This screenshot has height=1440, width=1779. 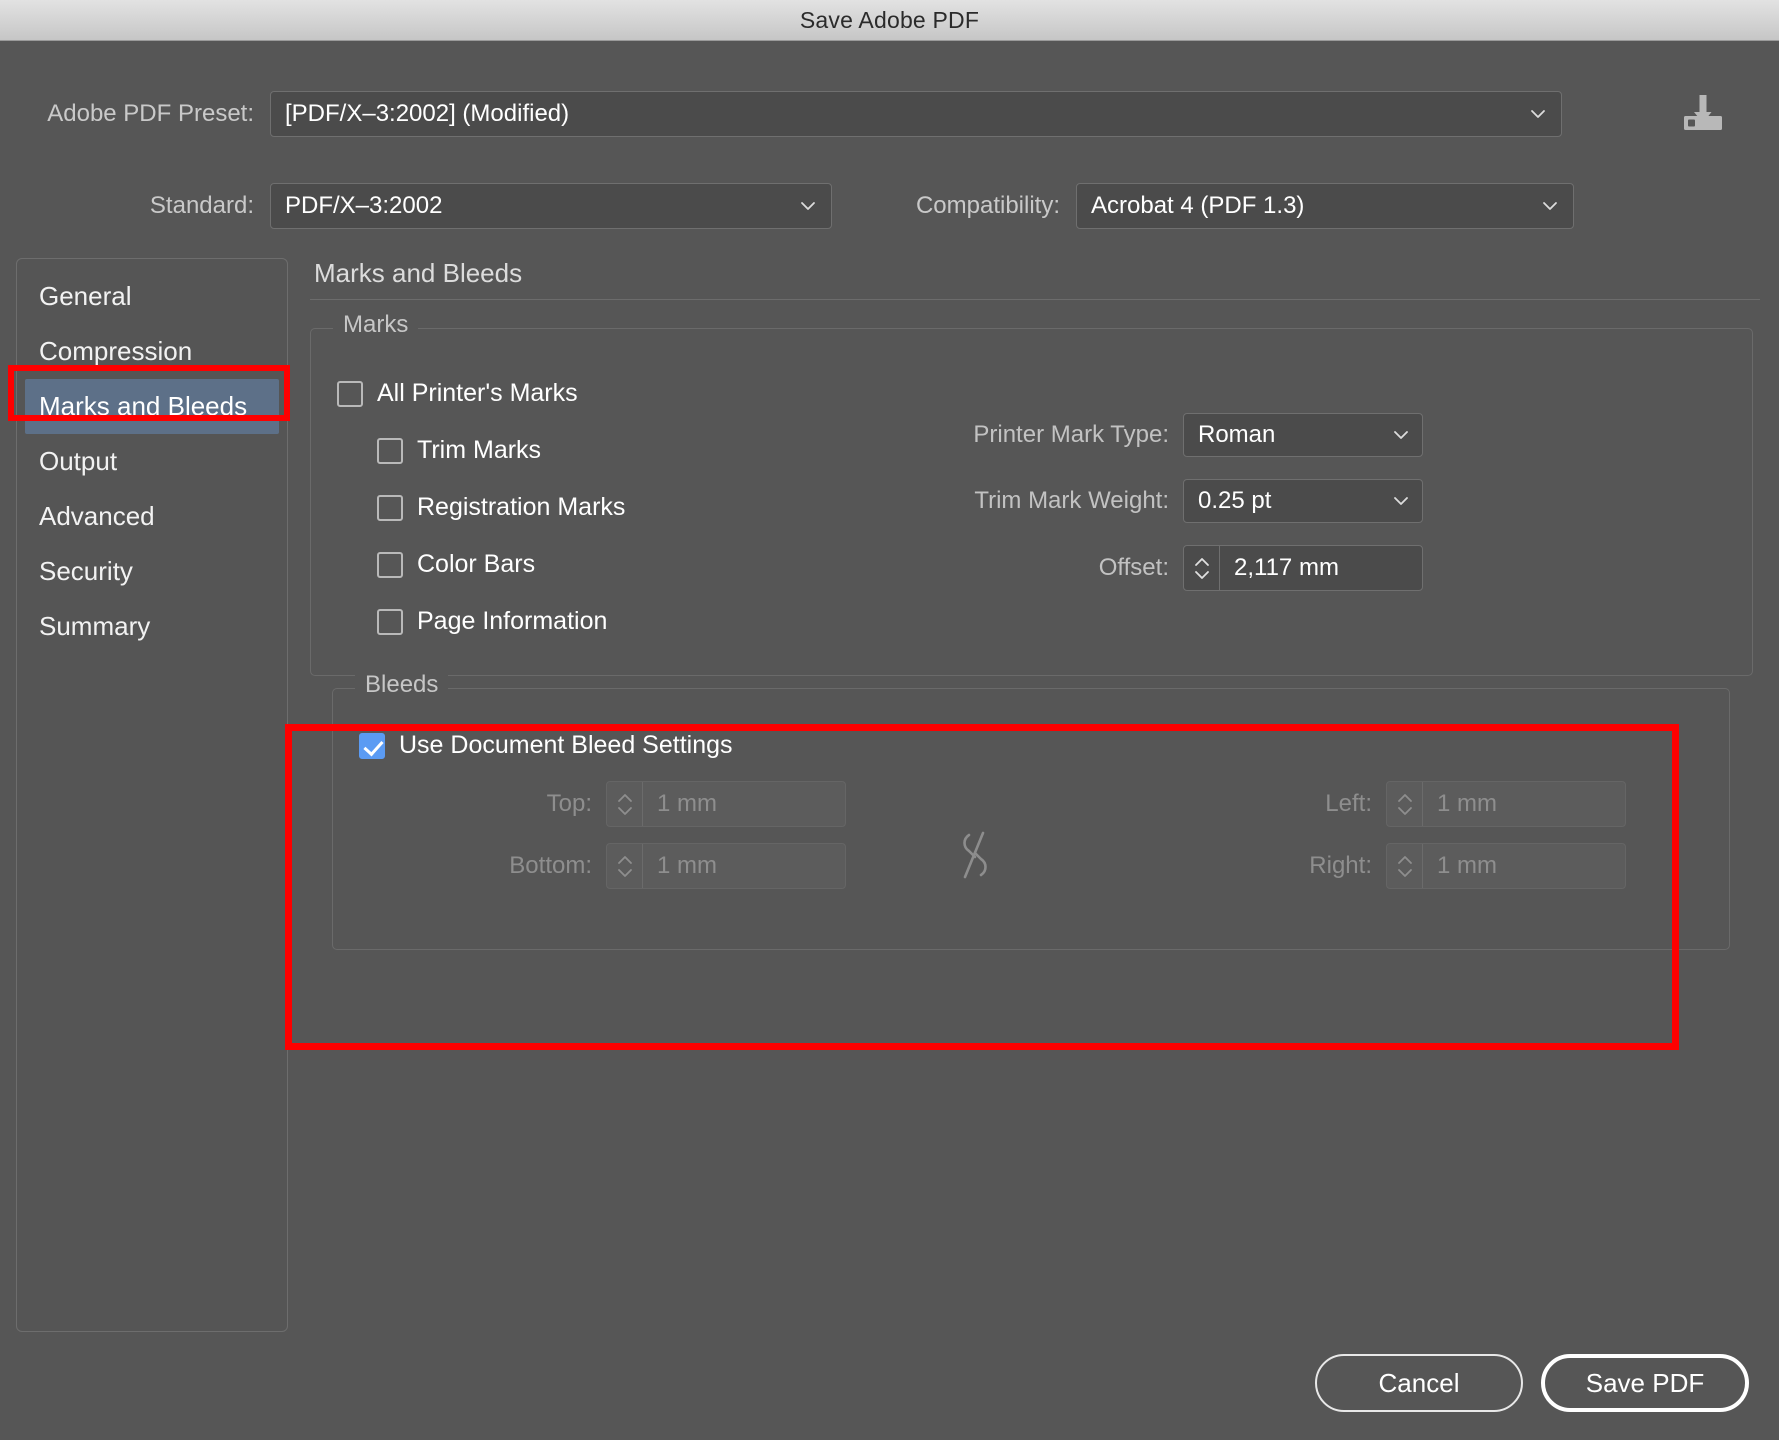 I want to click on checkbox-registration-marks: Registration Marks, so click(x=501, y=507).